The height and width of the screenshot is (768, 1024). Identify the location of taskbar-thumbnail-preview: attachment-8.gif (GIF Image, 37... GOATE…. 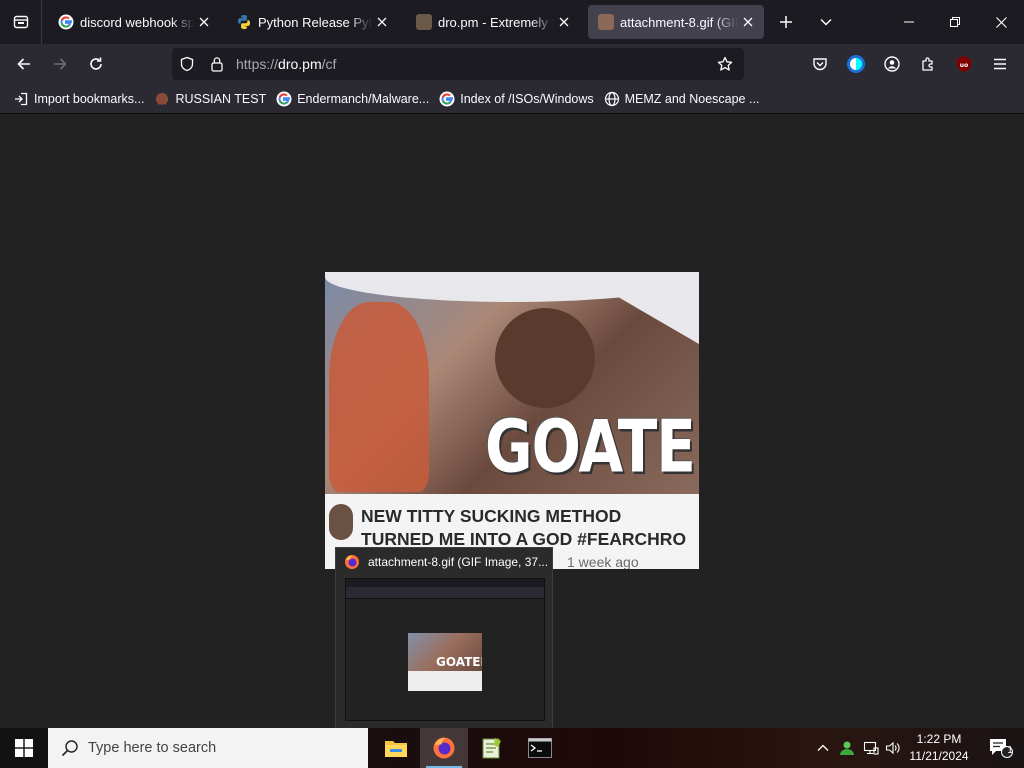
(444, 638).